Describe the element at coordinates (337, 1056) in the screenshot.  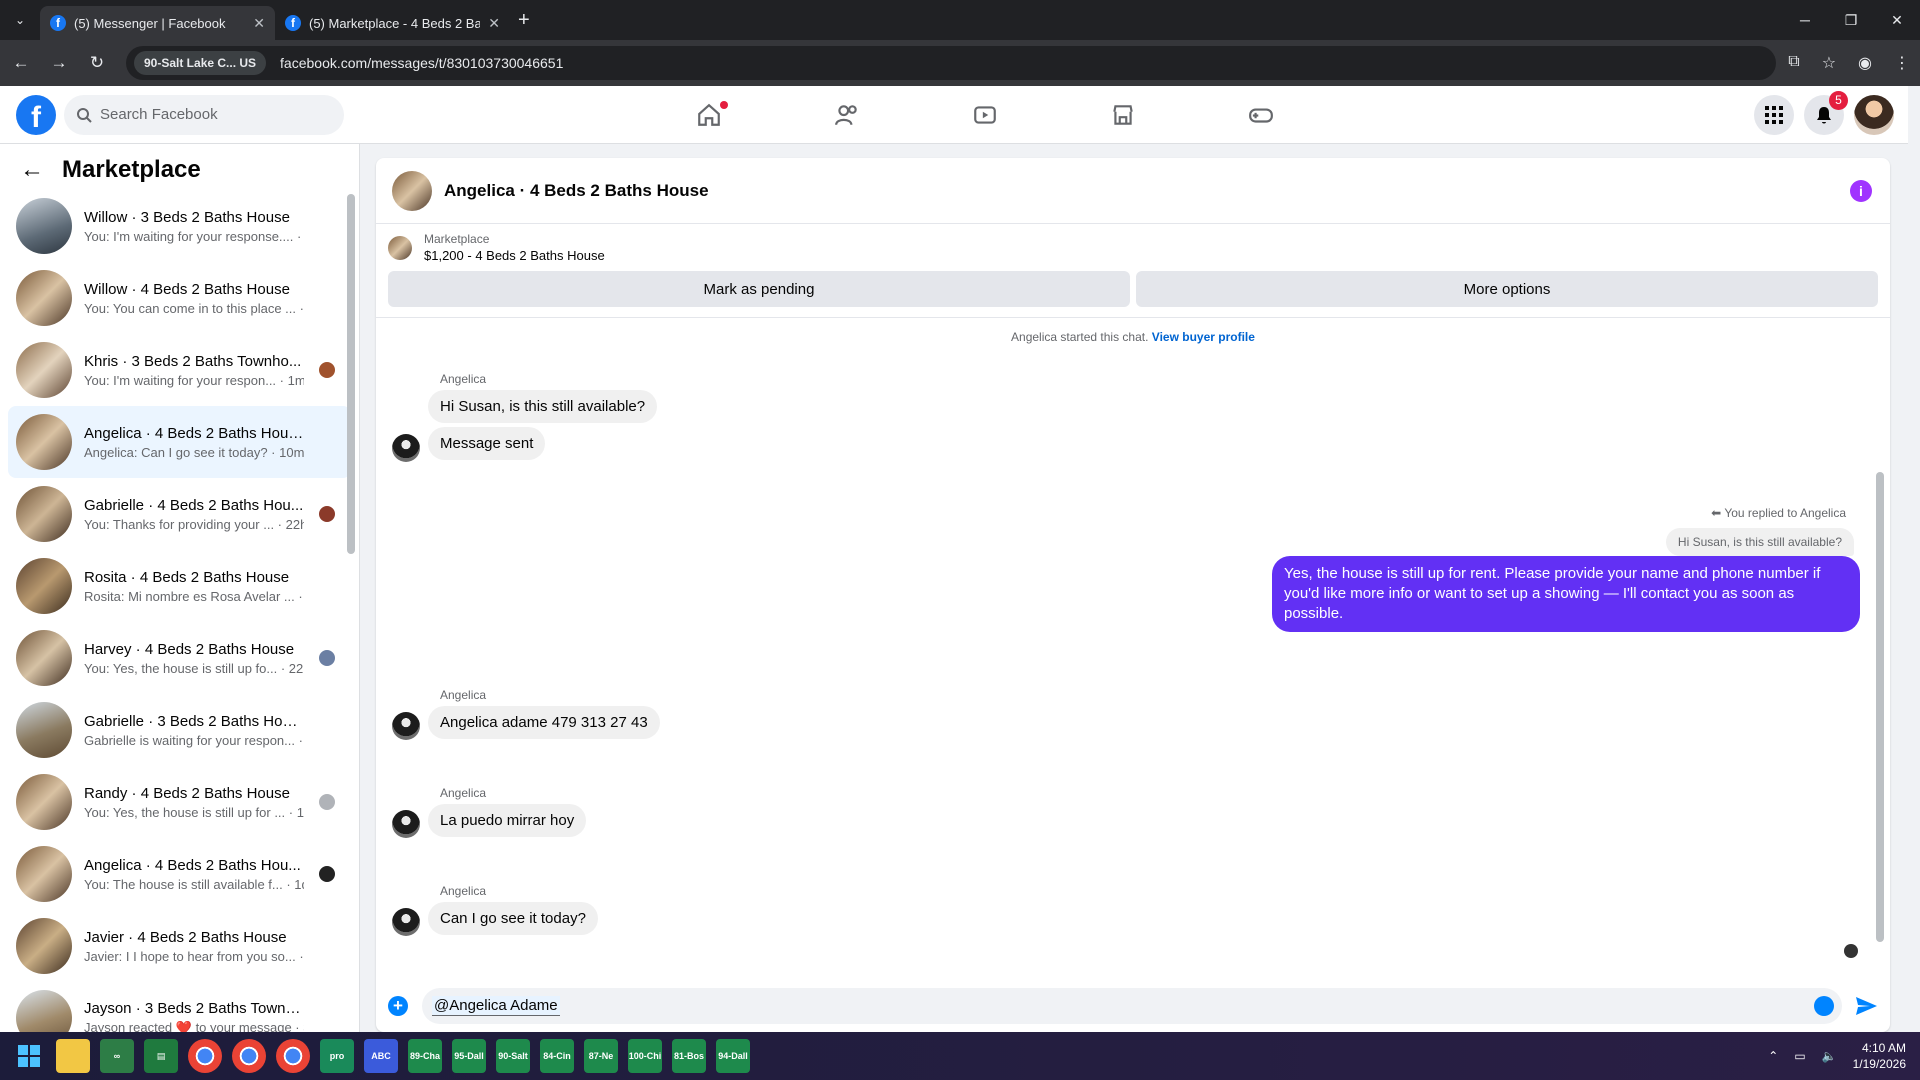
I see `app-icon: pro` at that location.